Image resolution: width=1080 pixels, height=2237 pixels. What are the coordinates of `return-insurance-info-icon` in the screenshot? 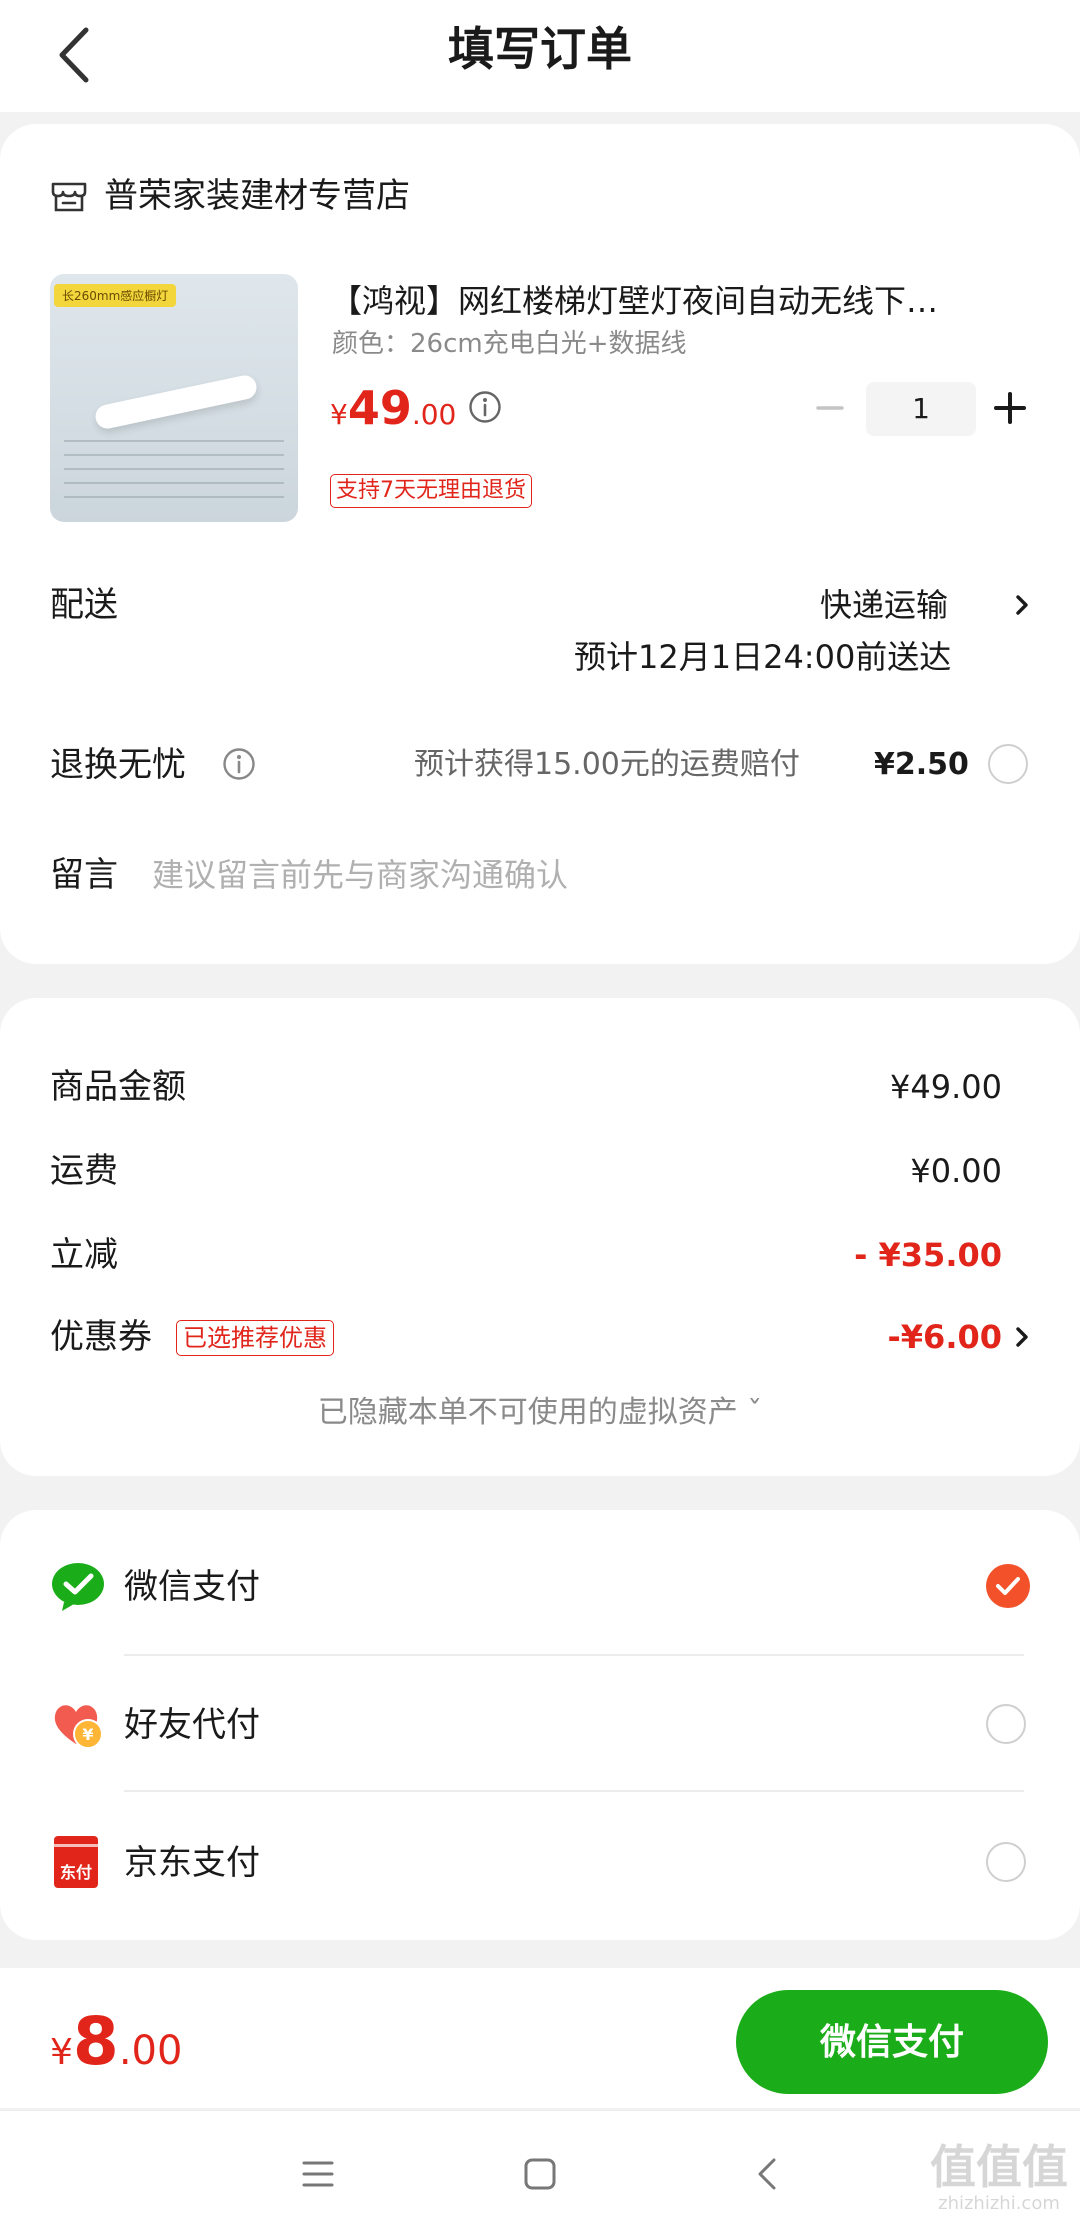 It's located at (239, 764).